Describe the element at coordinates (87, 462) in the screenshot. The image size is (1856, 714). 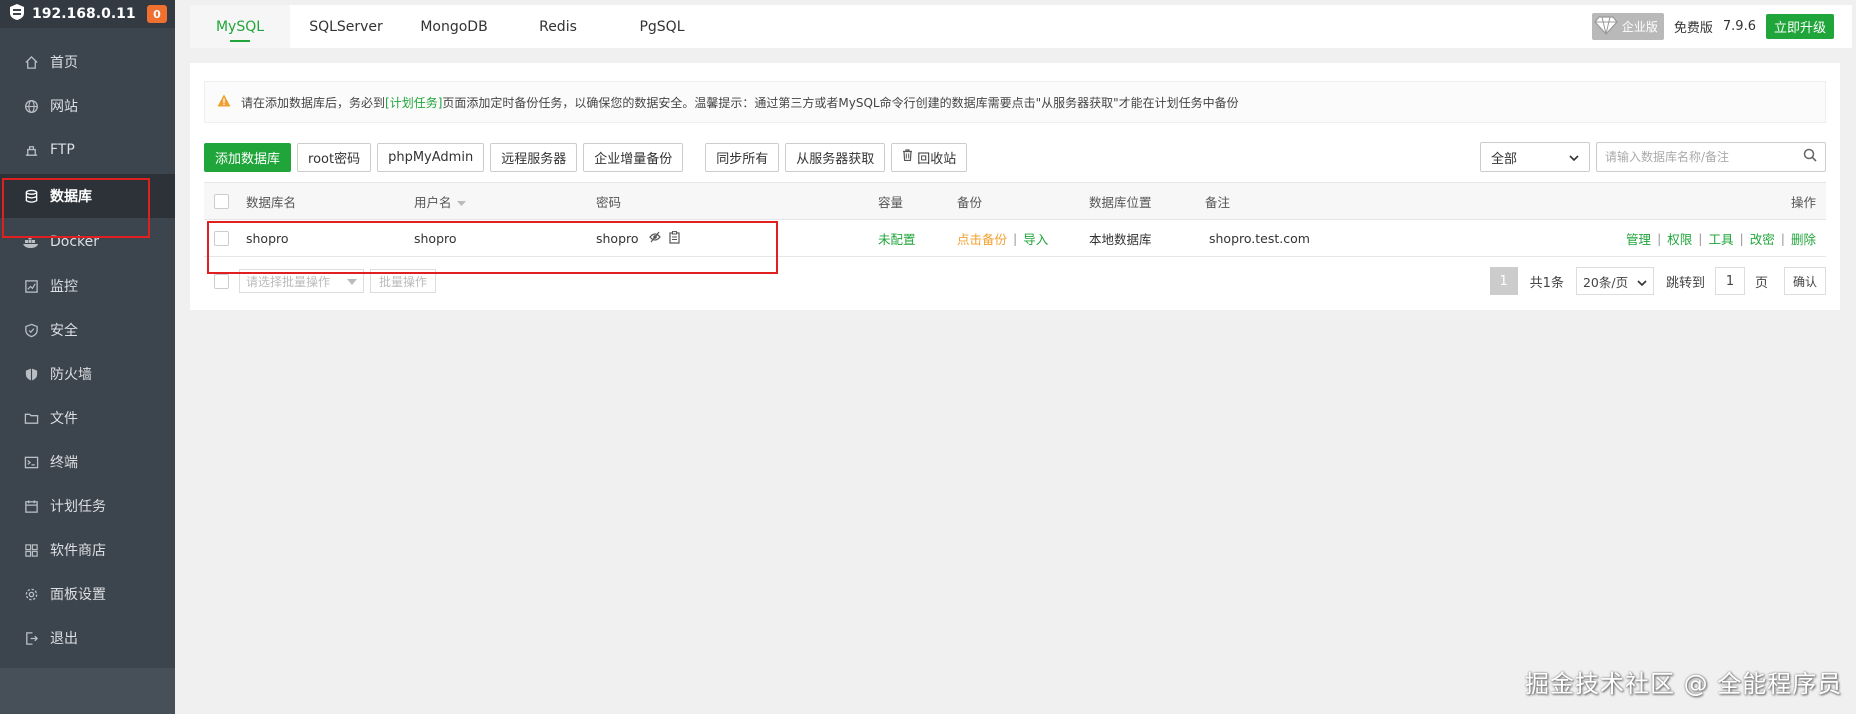
I see `sidebar-item-terminal: 终端` at that location.